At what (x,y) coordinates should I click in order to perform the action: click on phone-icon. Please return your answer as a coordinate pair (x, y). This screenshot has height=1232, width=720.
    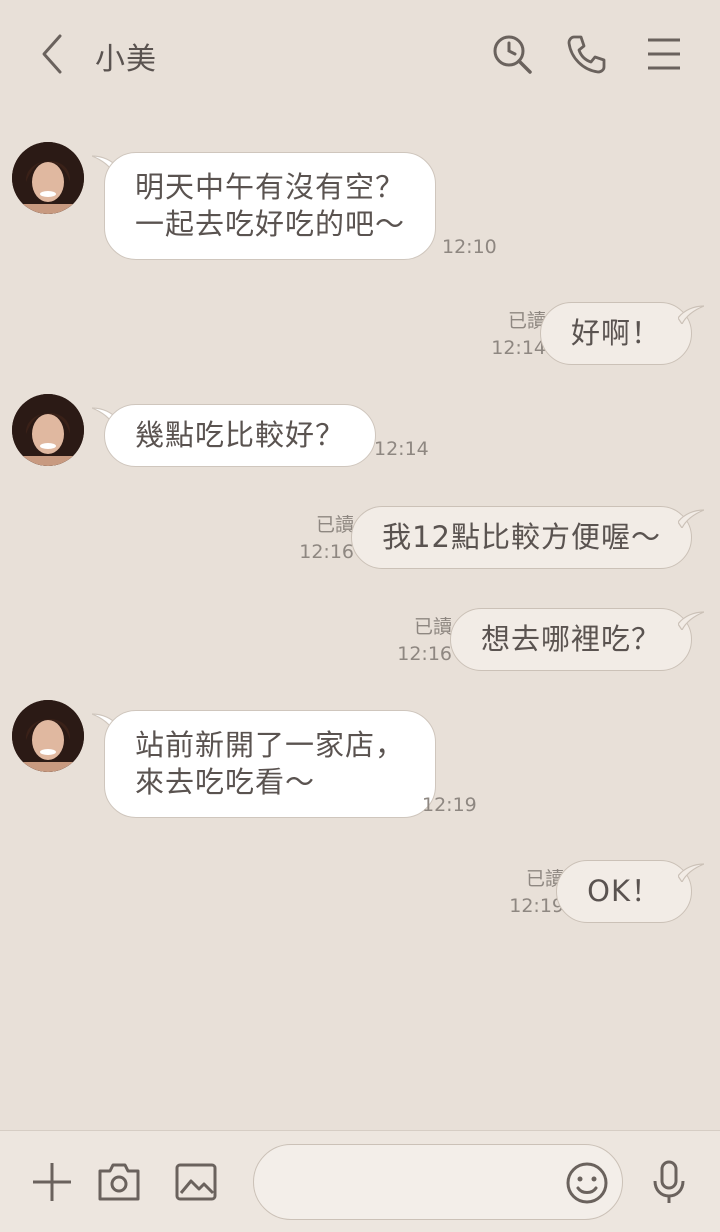
    Looking at the image, I should click on (586, 54).